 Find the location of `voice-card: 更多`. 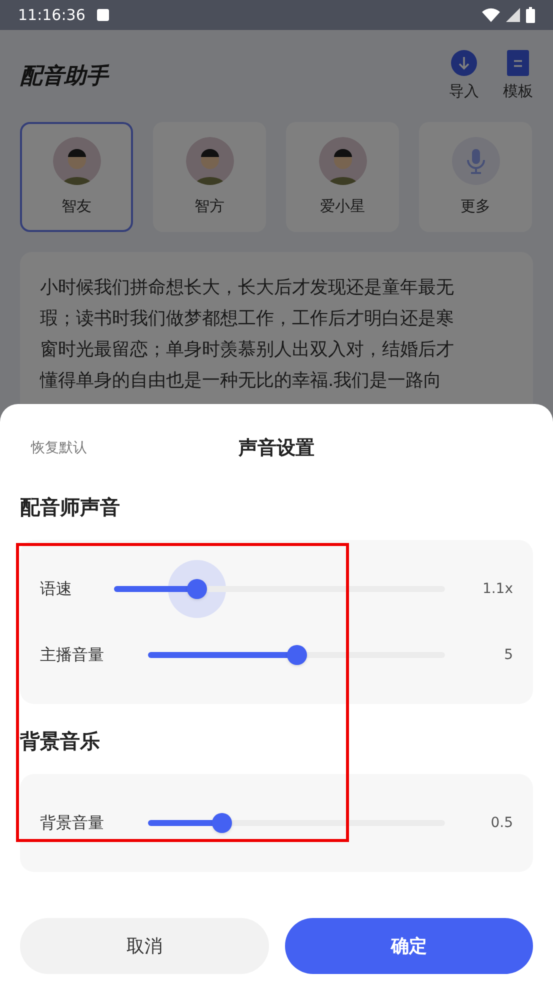

voice-card: 更多 is located at coordinates (475, 177).